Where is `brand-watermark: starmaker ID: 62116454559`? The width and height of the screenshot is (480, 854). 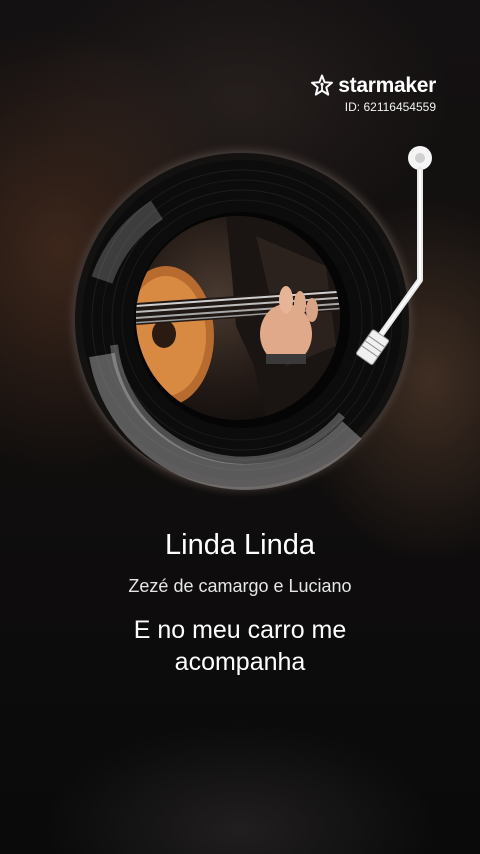 brand-watermark: starmaker ID: 62116454559 is located at coordinates (373, 94).